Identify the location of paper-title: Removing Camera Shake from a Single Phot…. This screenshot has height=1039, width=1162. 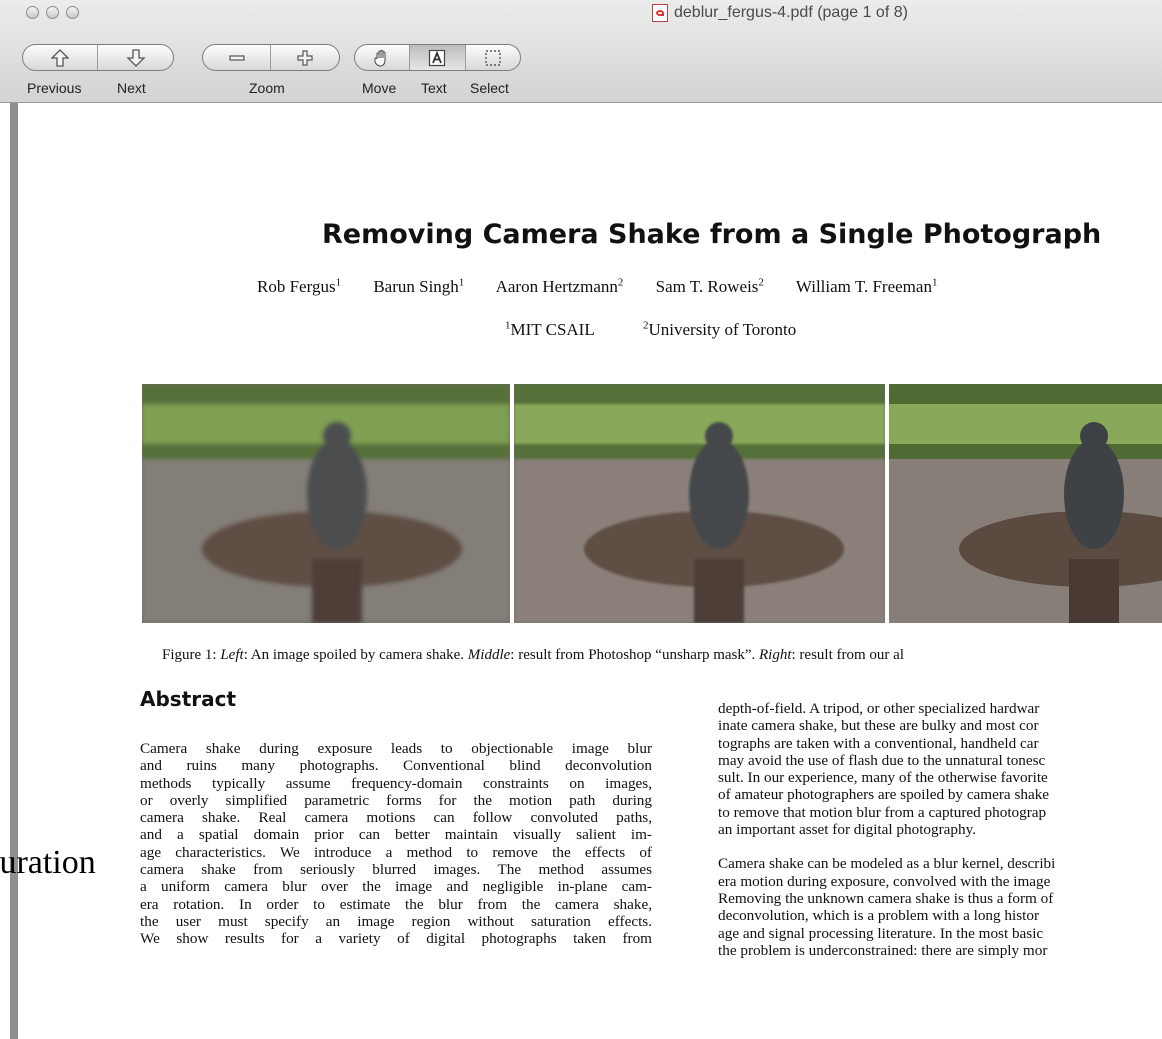
(712, 234).